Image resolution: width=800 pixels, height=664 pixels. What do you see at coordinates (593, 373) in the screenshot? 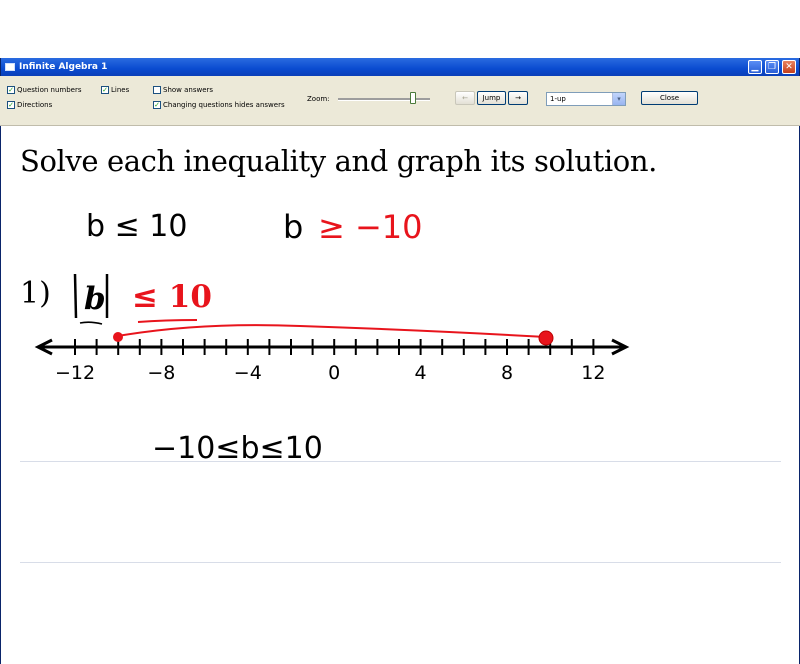
I see `tick-label: 12` at bounding box center [593, 373].